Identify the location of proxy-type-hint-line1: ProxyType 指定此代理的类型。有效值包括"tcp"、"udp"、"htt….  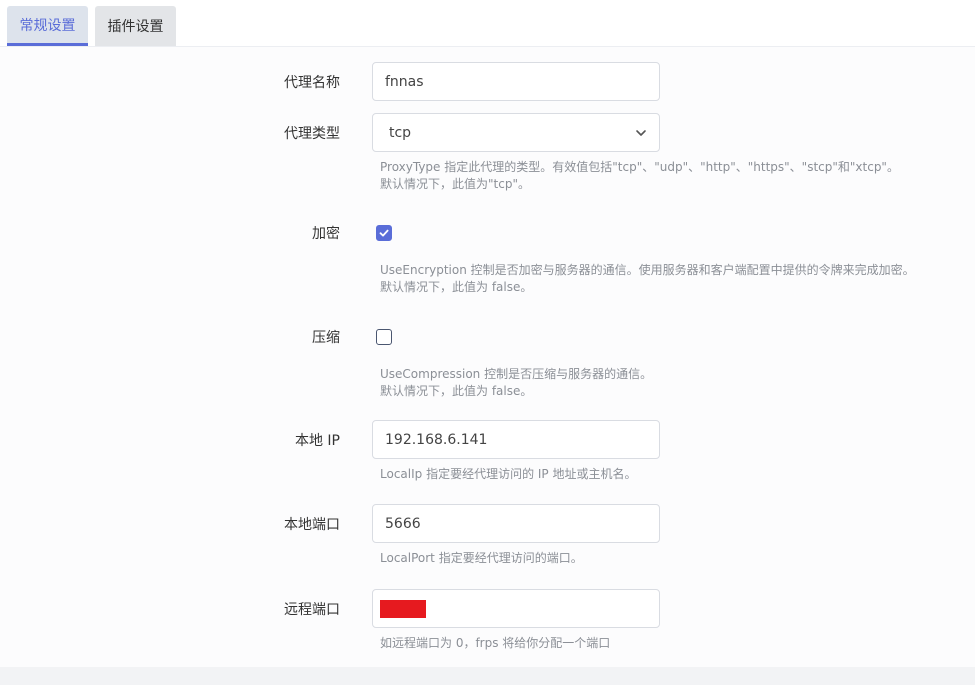
(639, 167).